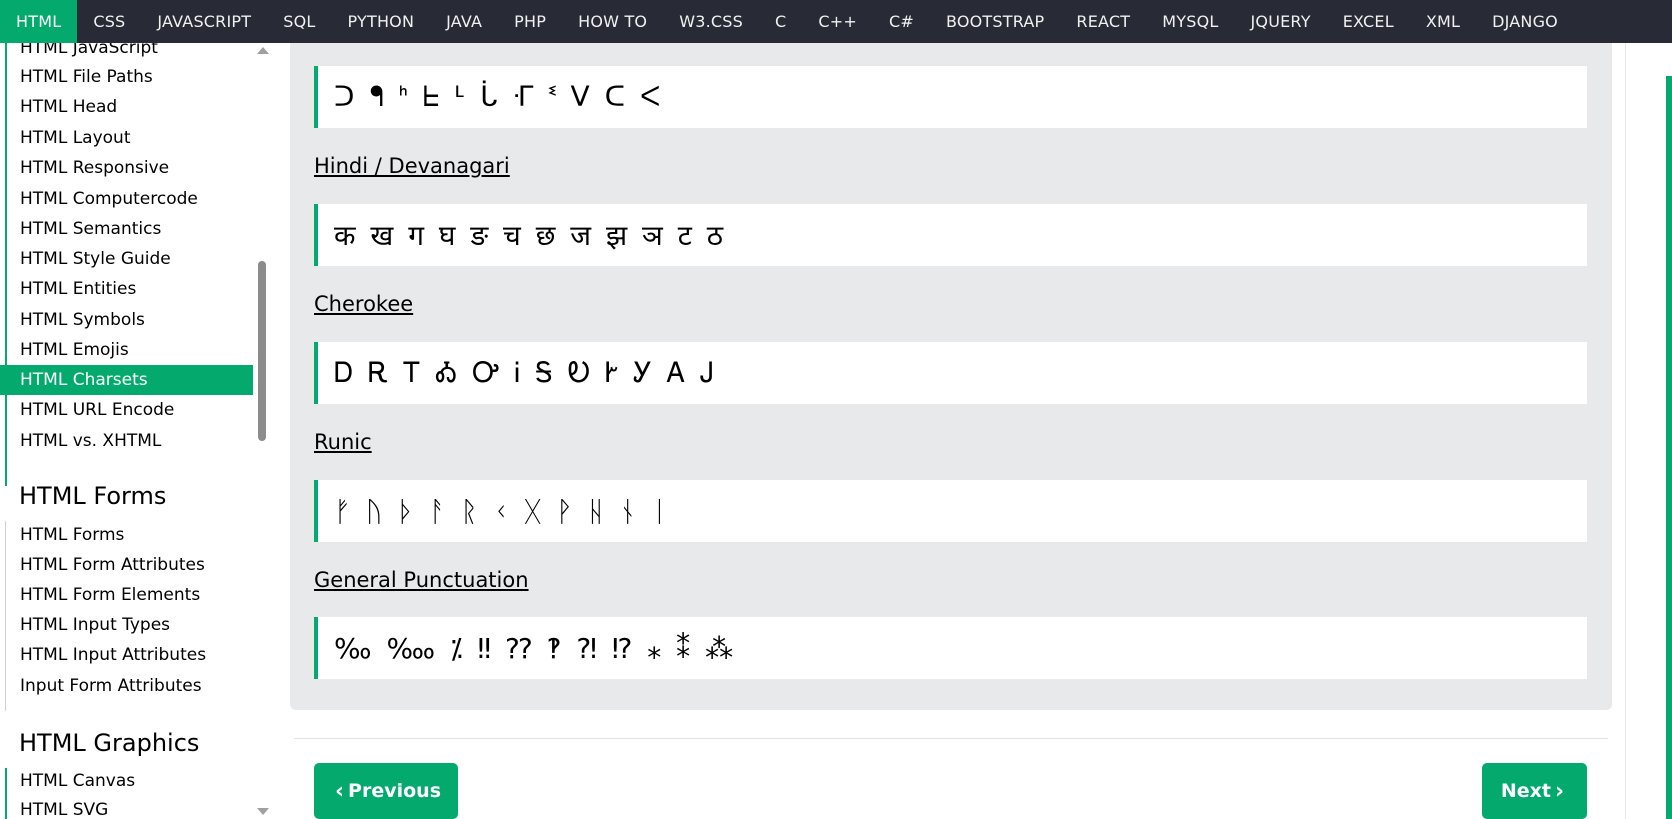 This screenshot has width=1672, height=819. I want to click on sidebar-item-html-form-attributes: HTML Form Attributes, so click(126, 565).